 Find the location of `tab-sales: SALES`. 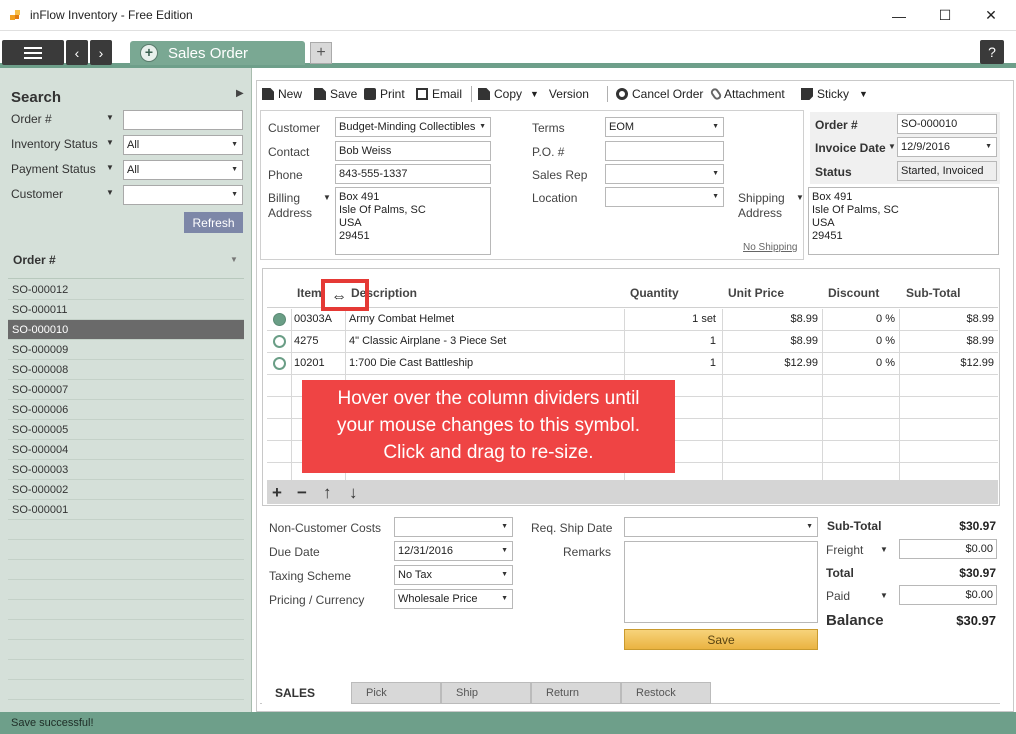

tab-sales: SALES is located at coordinates (306, 693).